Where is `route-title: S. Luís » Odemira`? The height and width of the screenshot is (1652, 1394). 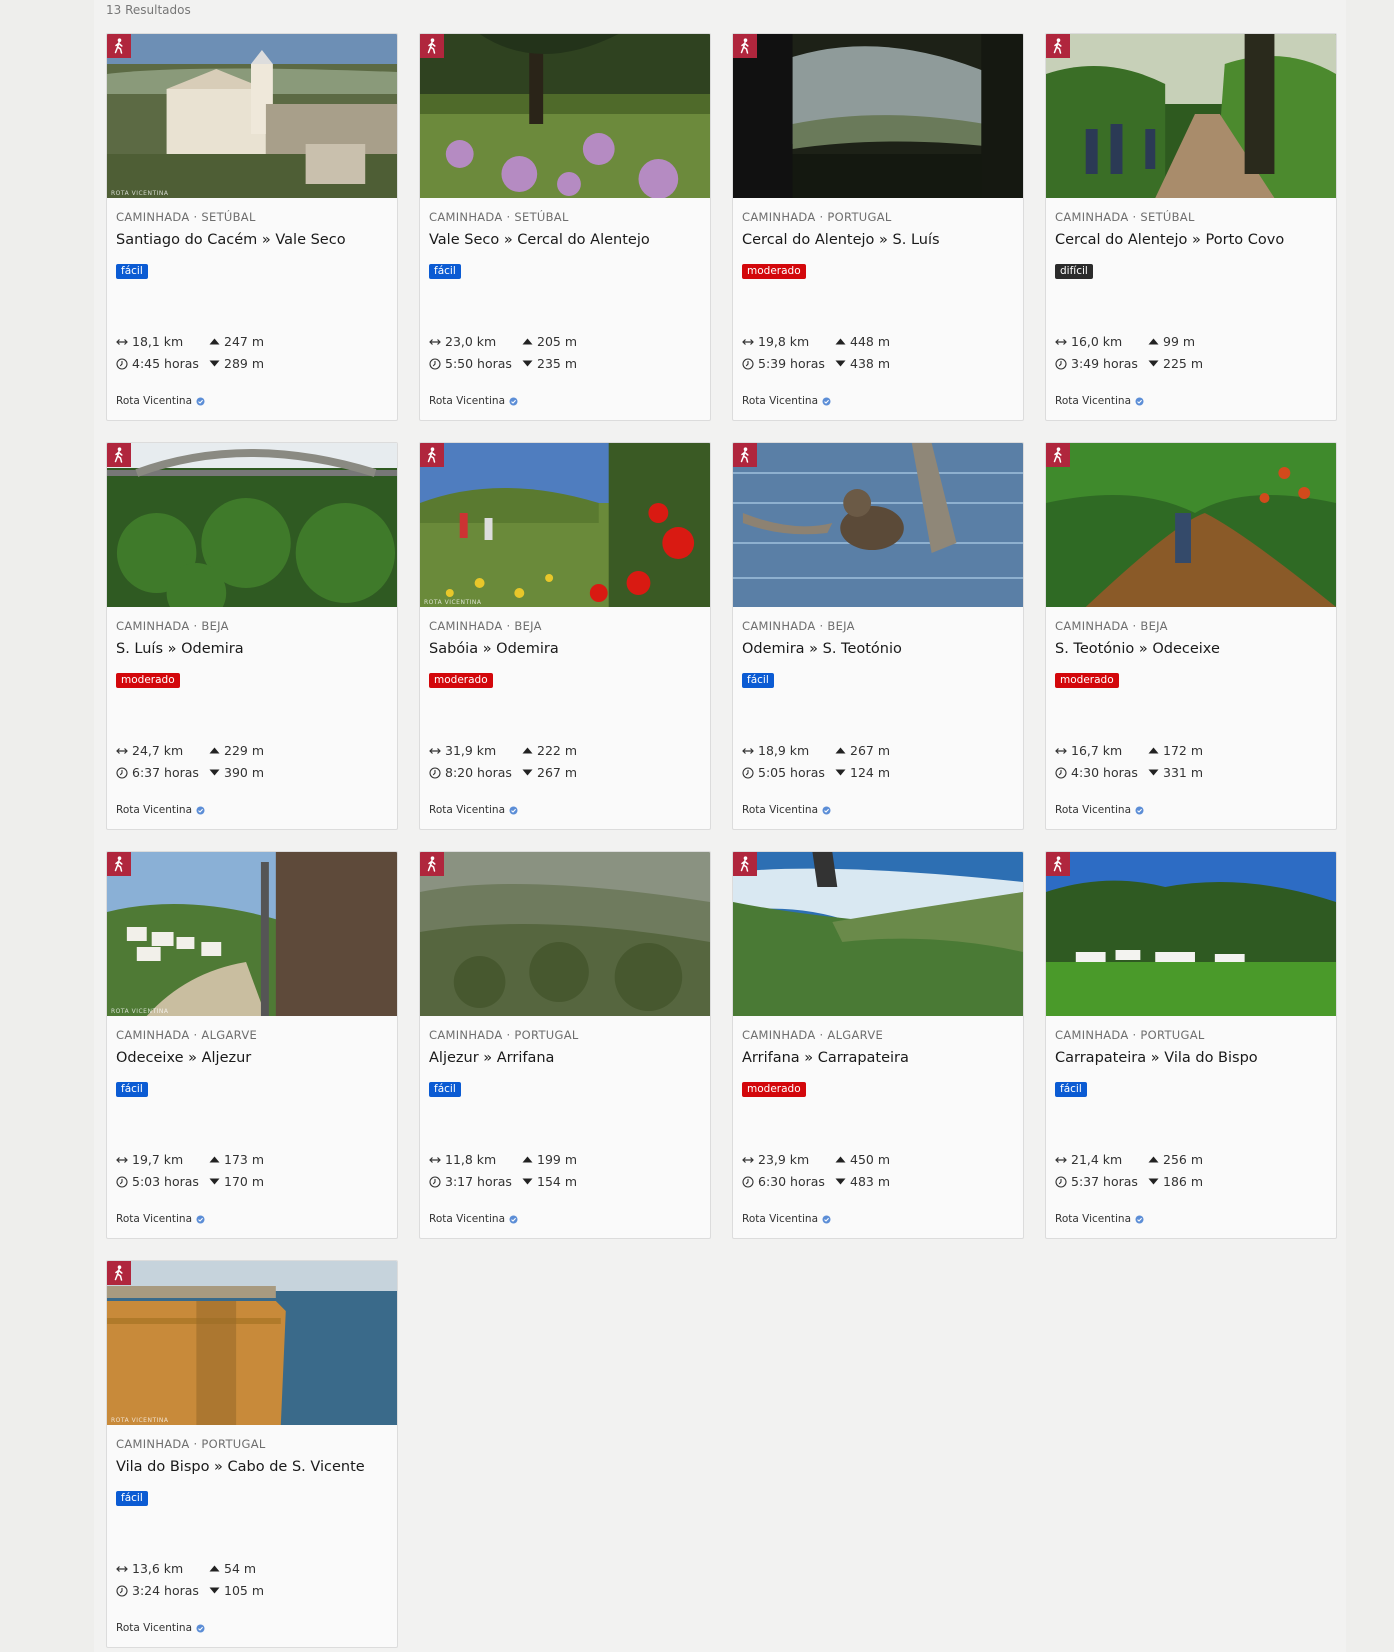 route-title: S. Luís » Odemira is located at coordinates (180, 649).